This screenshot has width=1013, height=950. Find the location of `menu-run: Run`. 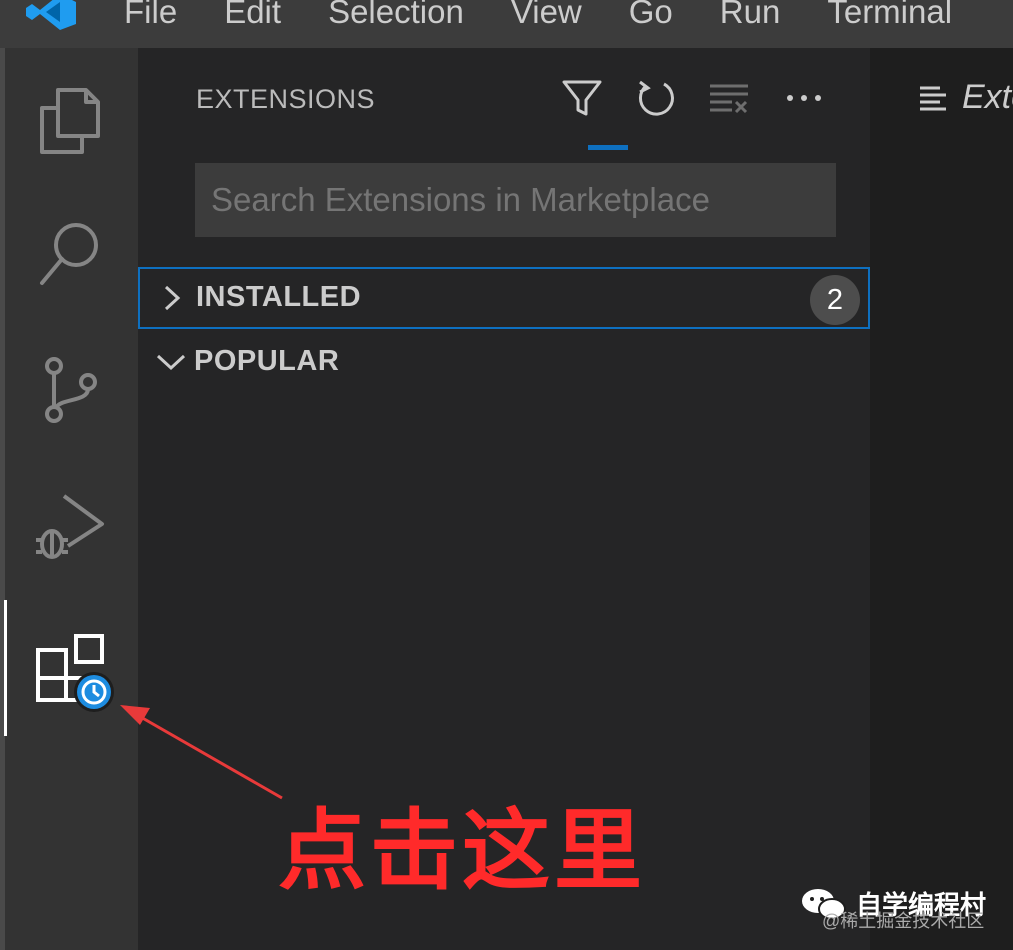

menu-run: Run is located at coordinates (750, 17).